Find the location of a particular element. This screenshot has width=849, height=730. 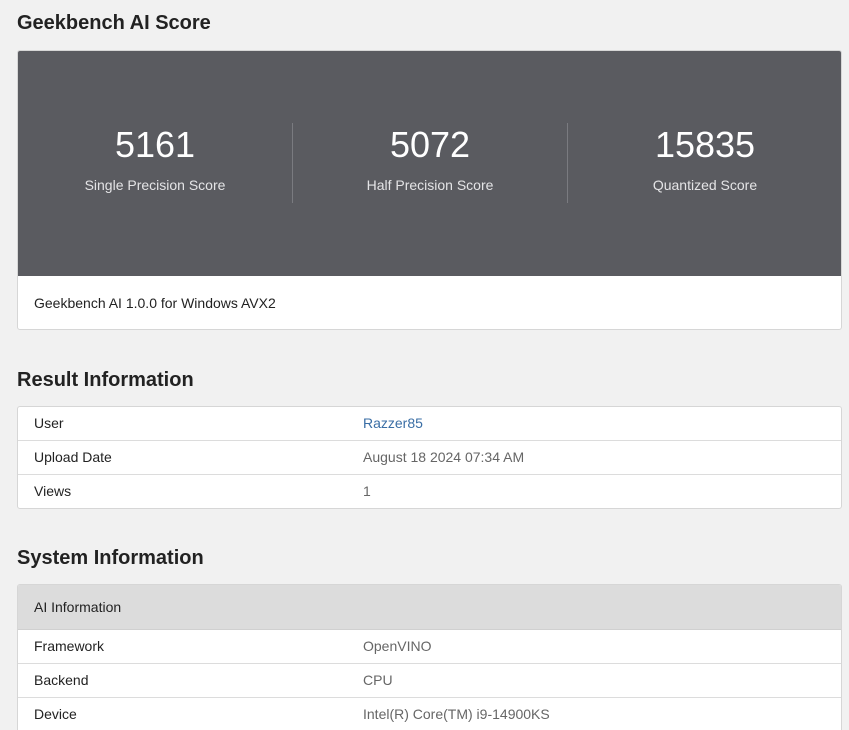

row-value: August 18 2024 07:34 AM is located at coordinates (444, 457).